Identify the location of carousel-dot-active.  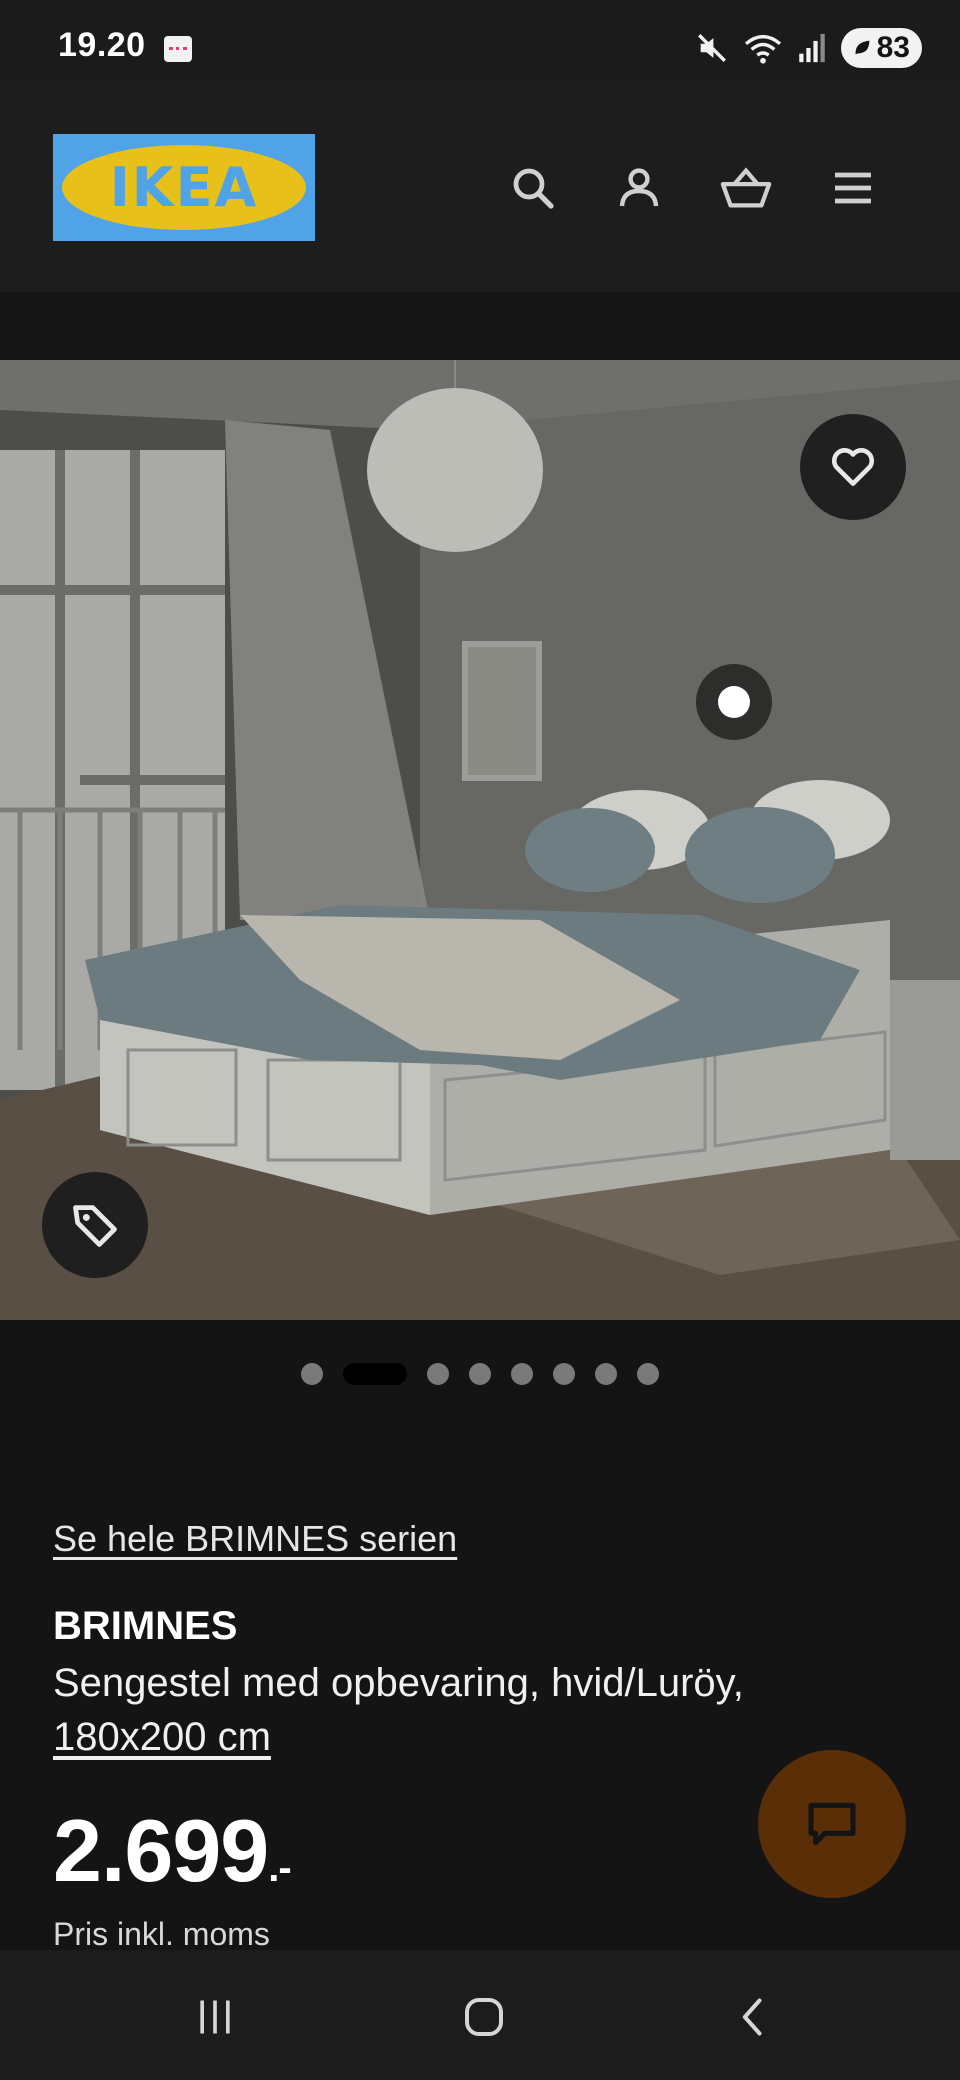
(375, 1374).